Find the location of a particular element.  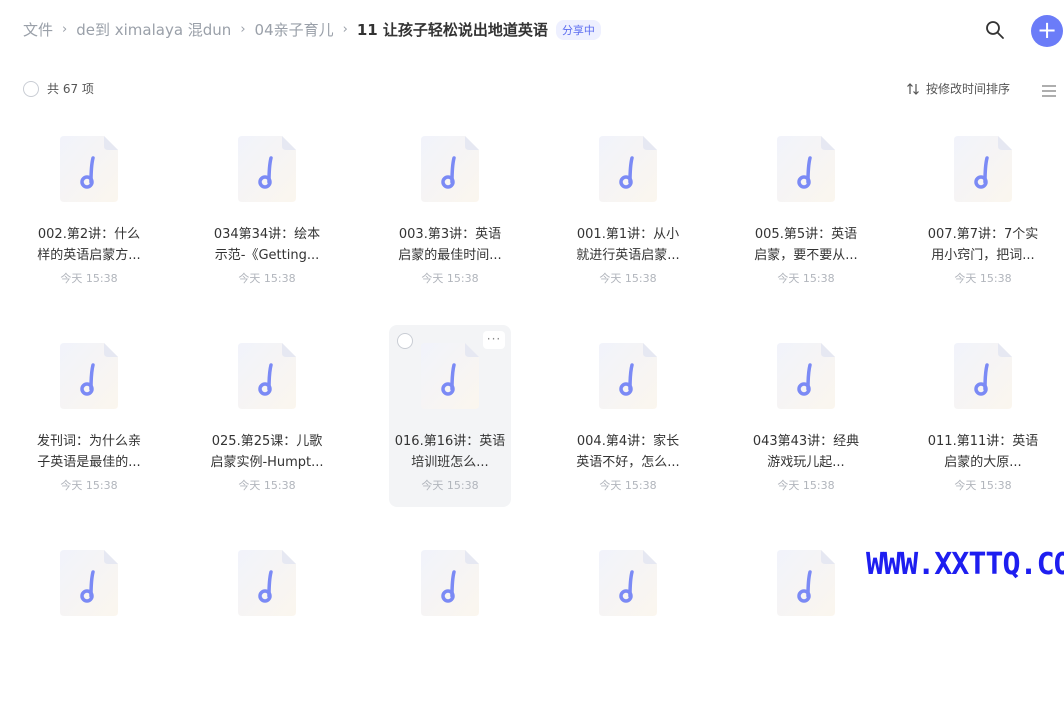

file-card: 001.第1讲：从小 就进行英语启蒙... 今天 15:38 is located at coordinates (628, 209).